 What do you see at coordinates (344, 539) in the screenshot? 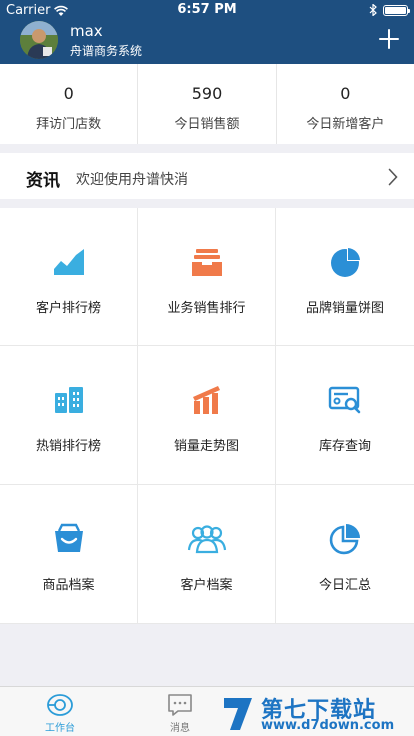
I see `summary-pie-icon` at bounding box center [344, 539].